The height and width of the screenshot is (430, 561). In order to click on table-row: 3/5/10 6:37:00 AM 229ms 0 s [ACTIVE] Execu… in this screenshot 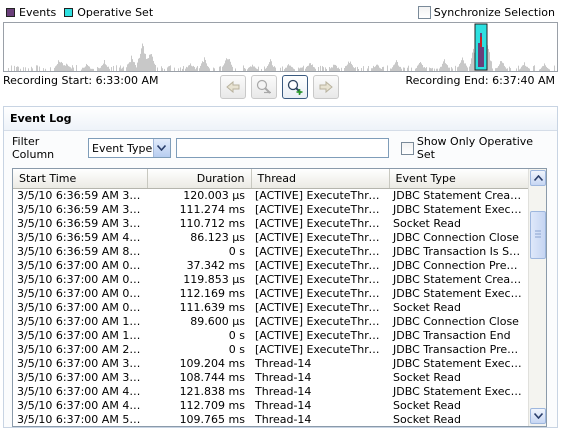, I will do `click(270, 350)`.